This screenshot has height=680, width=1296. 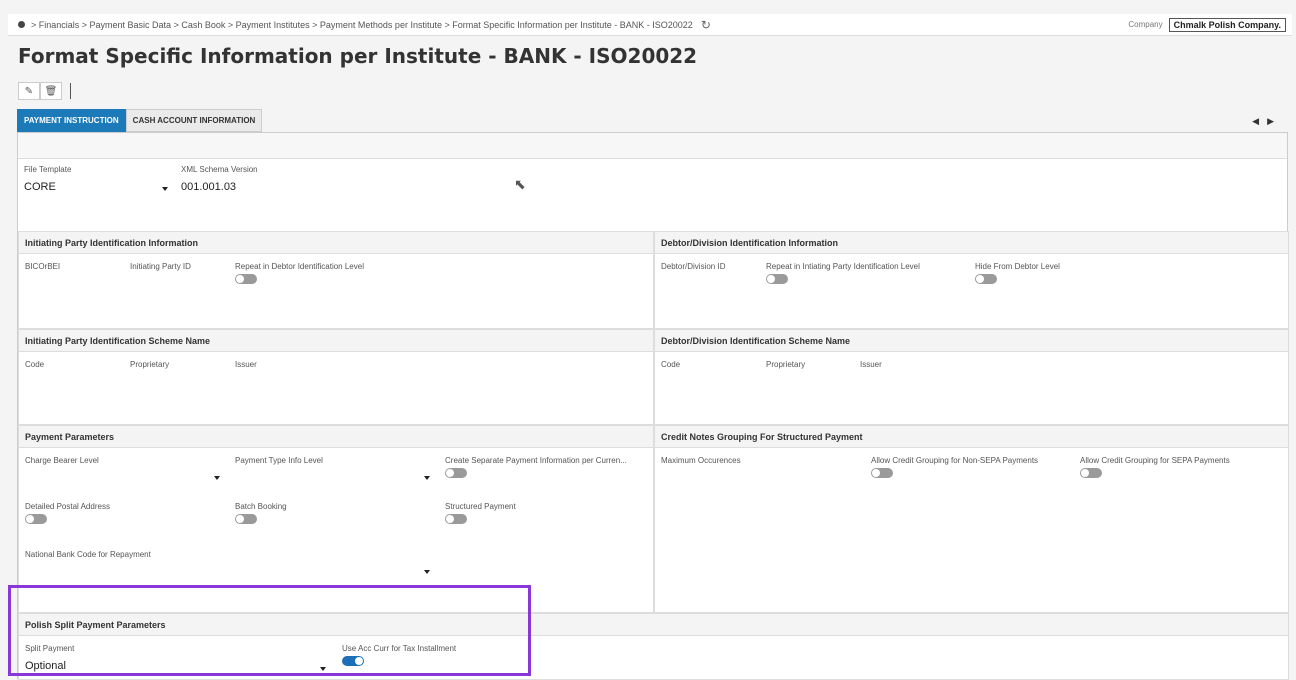 What do you see at coordinates (62, 460) in the screenshot?
I see `charge-bearer-label: Charge Bearer Level` at bounding box center [62, 460].